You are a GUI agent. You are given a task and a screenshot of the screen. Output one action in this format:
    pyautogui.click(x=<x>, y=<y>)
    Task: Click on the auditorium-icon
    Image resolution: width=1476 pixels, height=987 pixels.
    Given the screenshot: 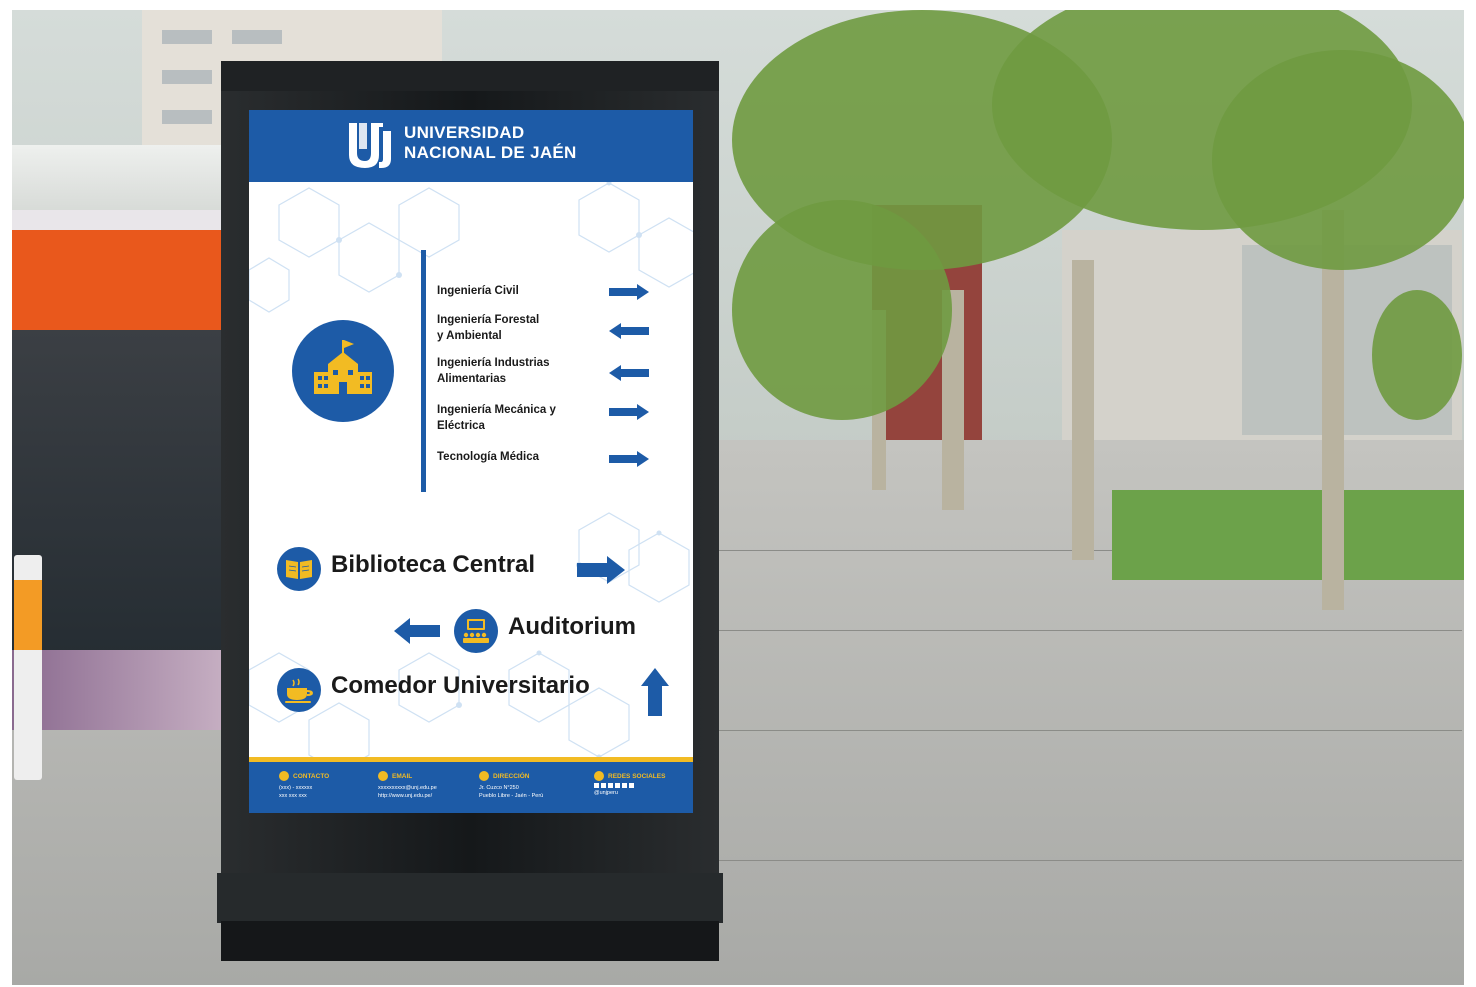 What is the action you would take?
    pyautogui.click(x=476, y=631)
    